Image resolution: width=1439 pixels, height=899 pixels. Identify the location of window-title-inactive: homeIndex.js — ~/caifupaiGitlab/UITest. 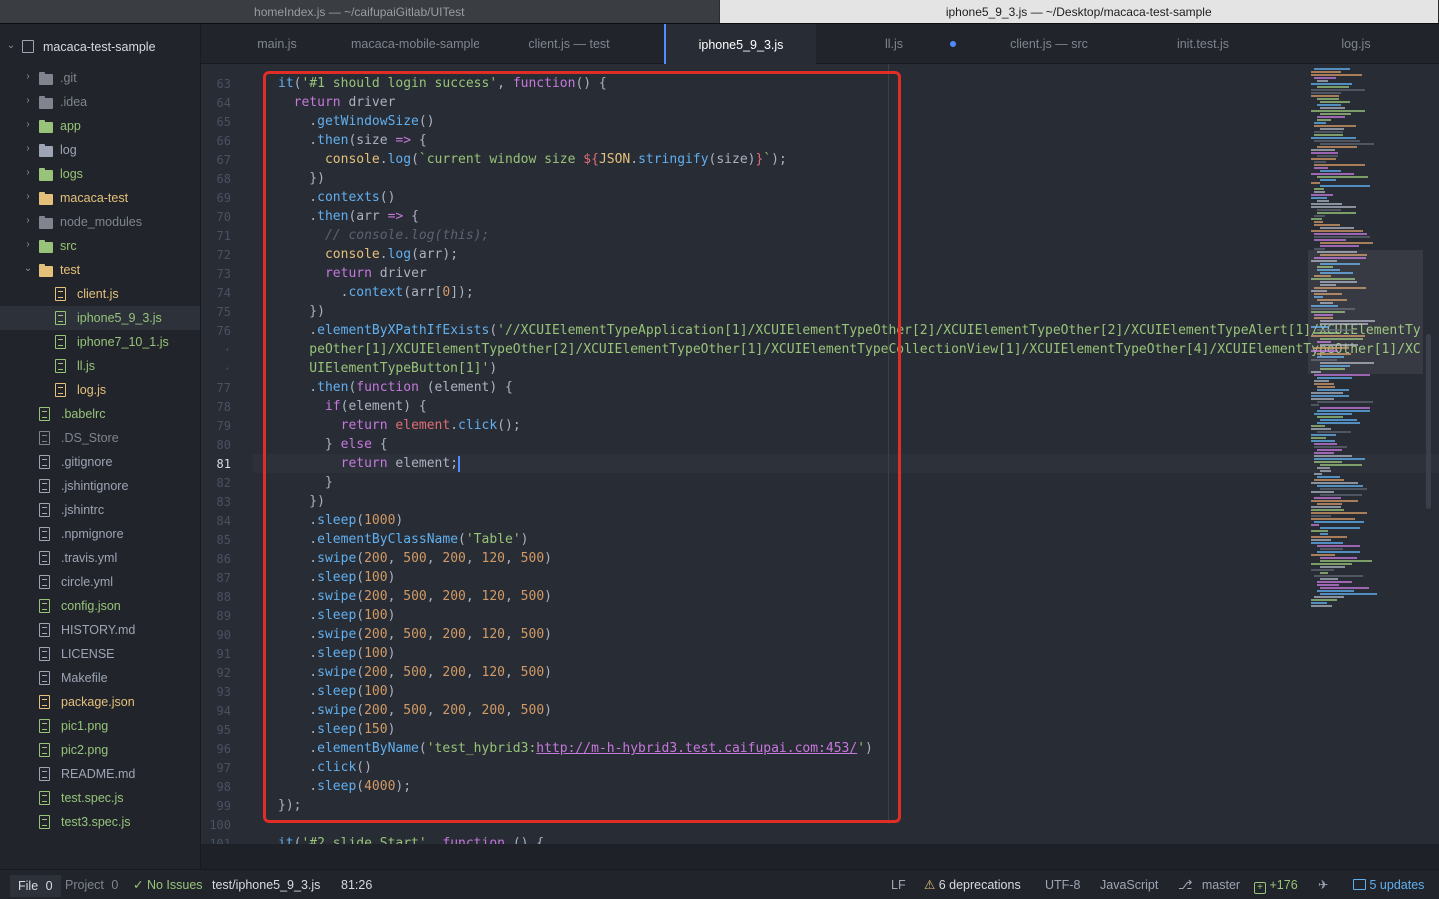
(360, 11).